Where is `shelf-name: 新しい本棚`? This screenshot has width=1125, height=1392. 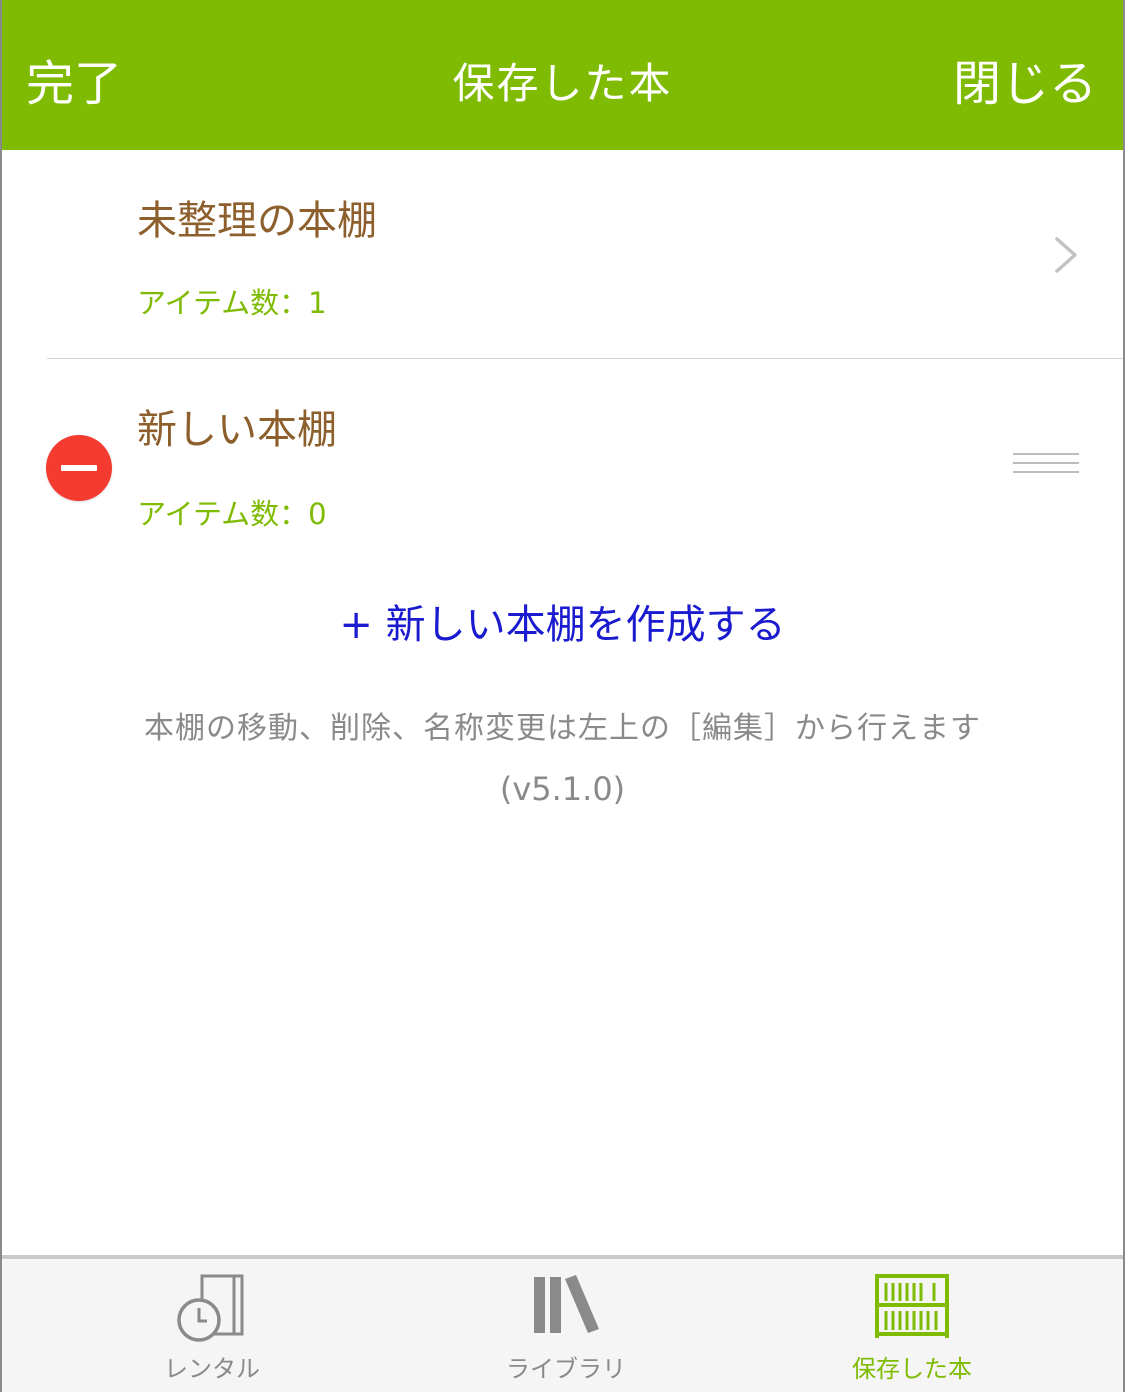
shelf-name: 新しい本棚 is located at coordinates (237, 430).